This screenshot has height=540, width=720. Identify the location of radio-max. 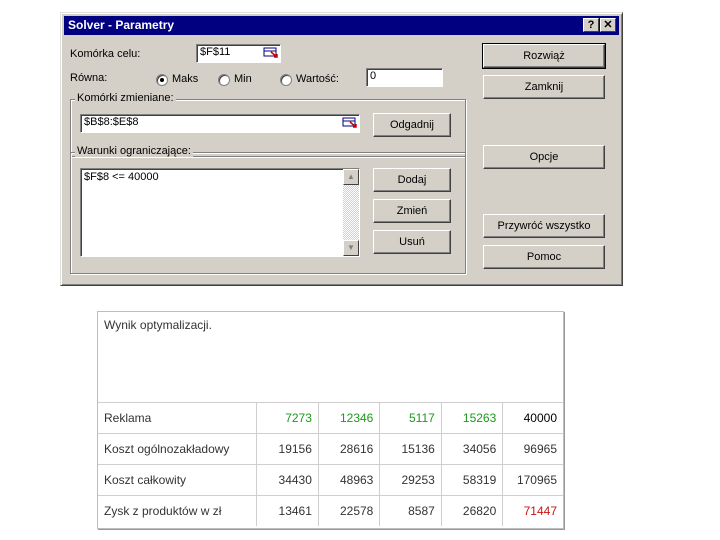
(162, 80).